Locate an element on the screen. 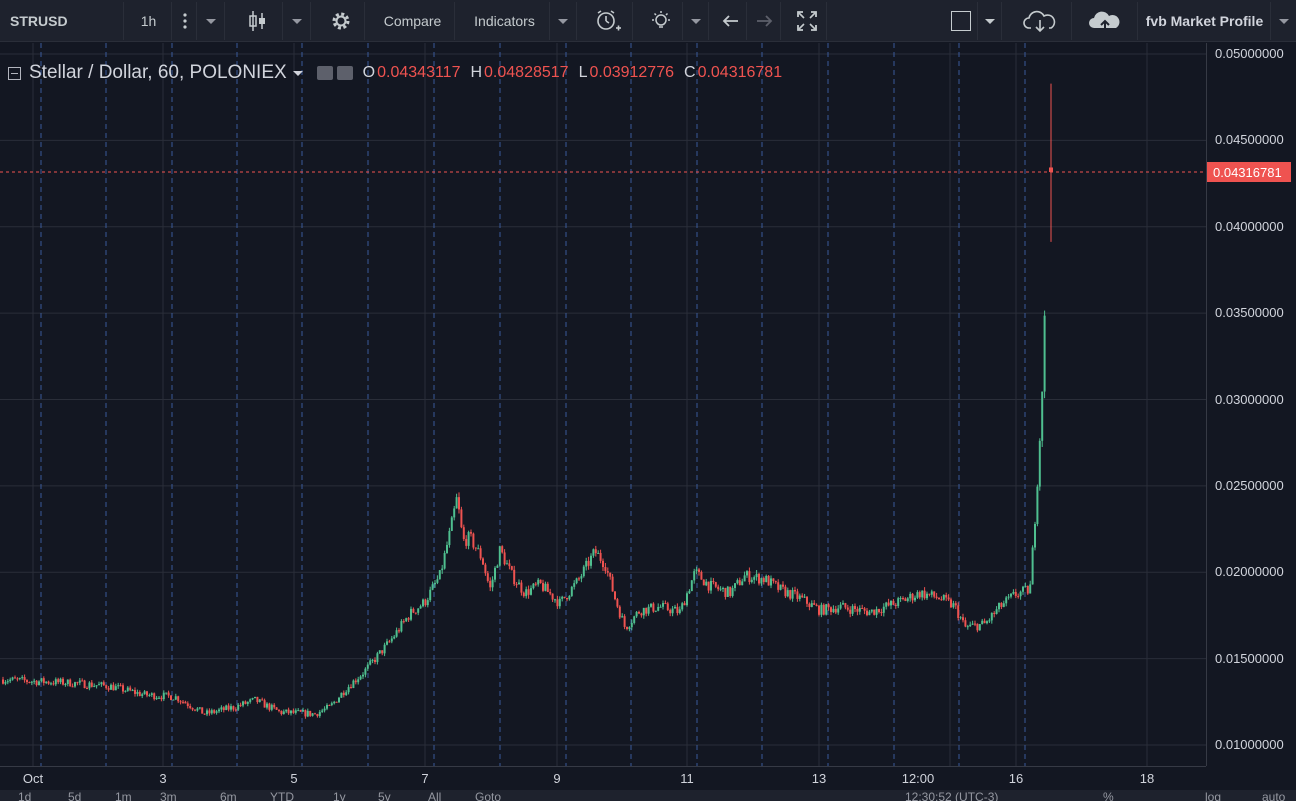  time-axis: Oct 3 5 7 9 11 13 12:00 16 18 is located at coordinates (603, 778).